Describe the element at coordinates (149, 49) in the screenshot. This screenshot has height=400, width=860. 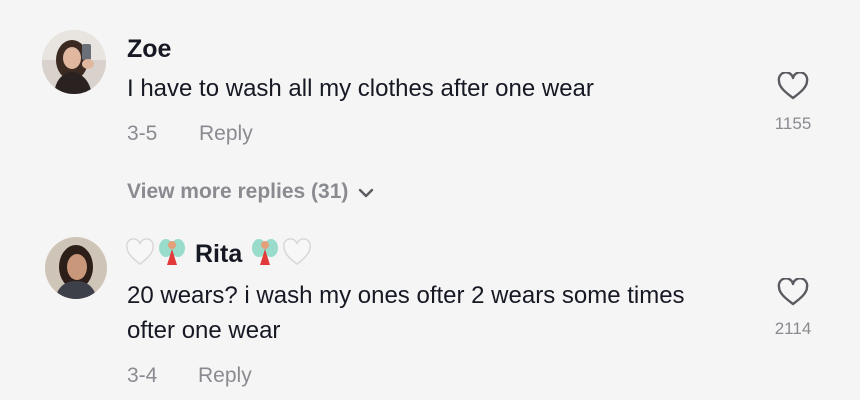
I see `comment-username: Zoe` at that location.